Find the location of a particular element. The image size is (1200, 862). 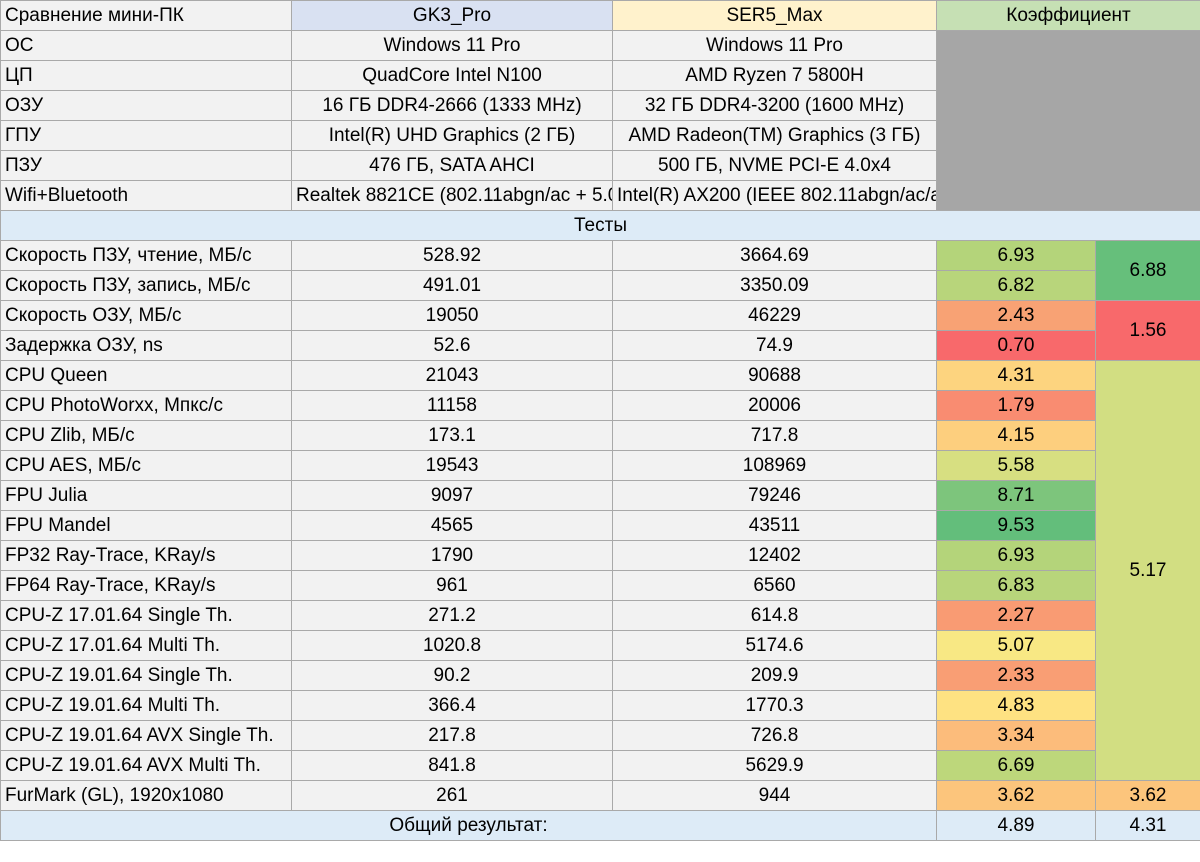

test-coefficient: 2.27 is located at coordinates (1016, 615).